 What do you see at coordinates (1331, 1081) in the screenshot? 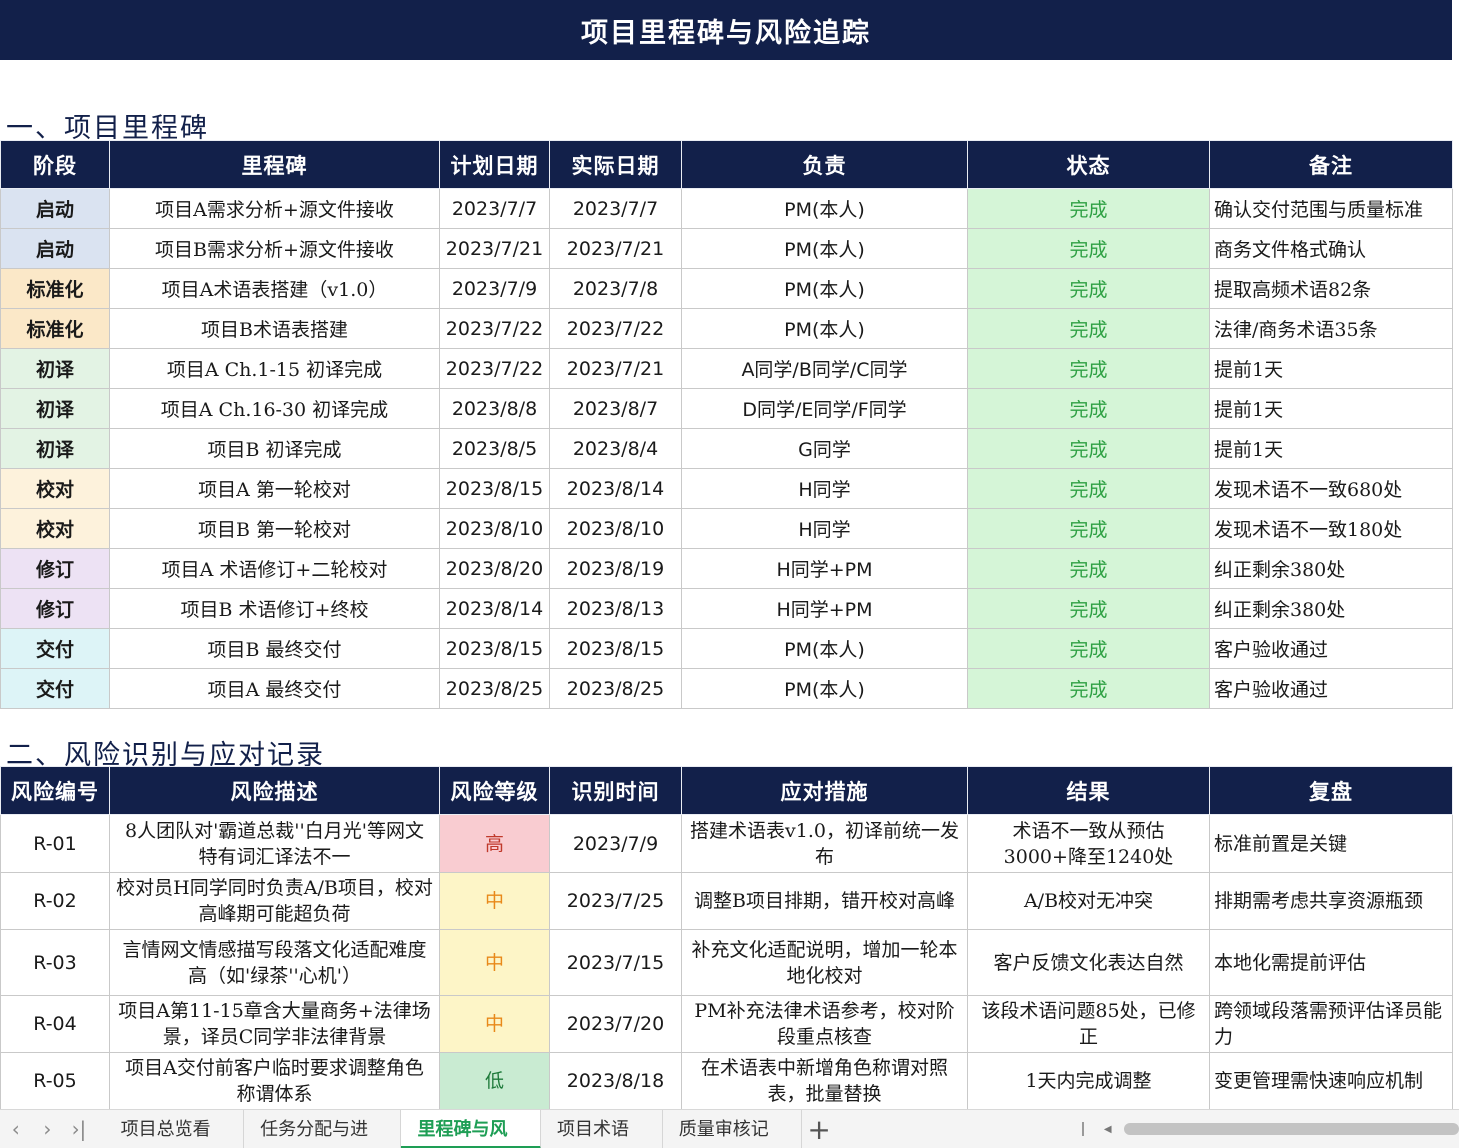
I see `review-cell: 变更管理需快速响应机制` at bounding box center [1331, 1081].